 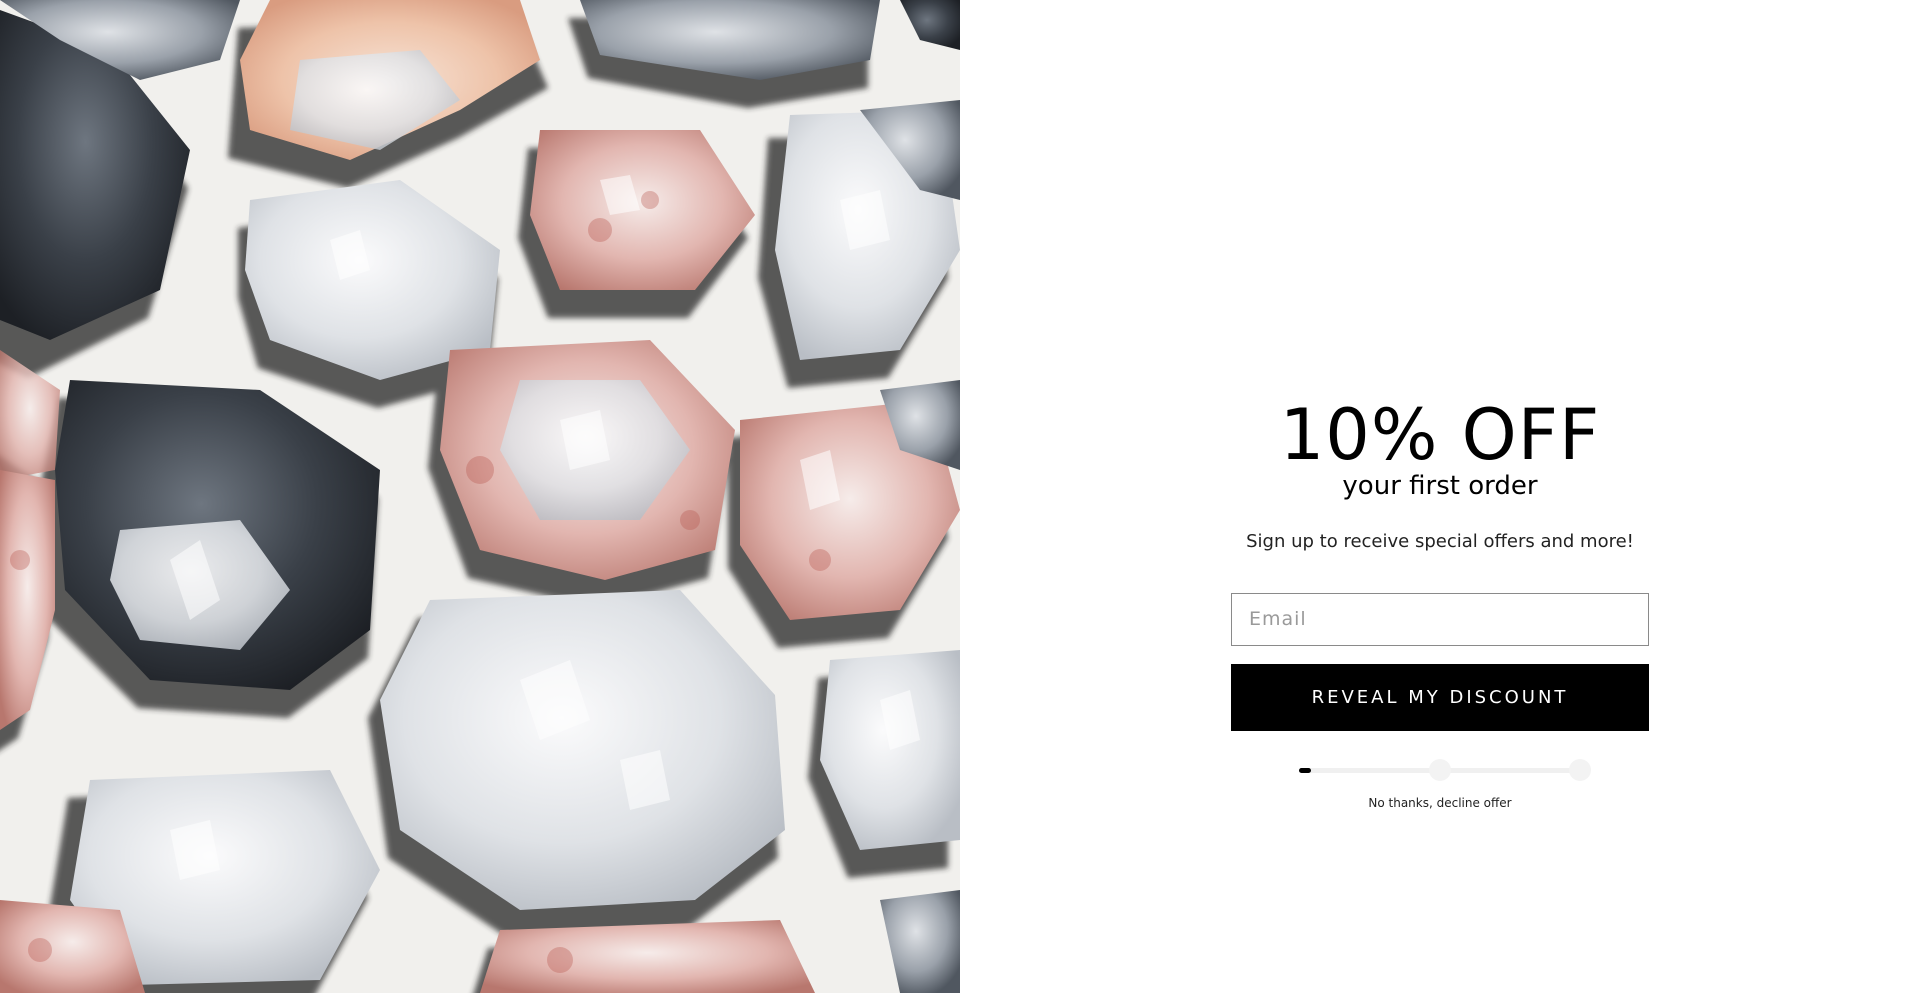 I want to click on reveal-discount-button: REVEAL MY DISCOUNT, so click(x=1440, y=697).